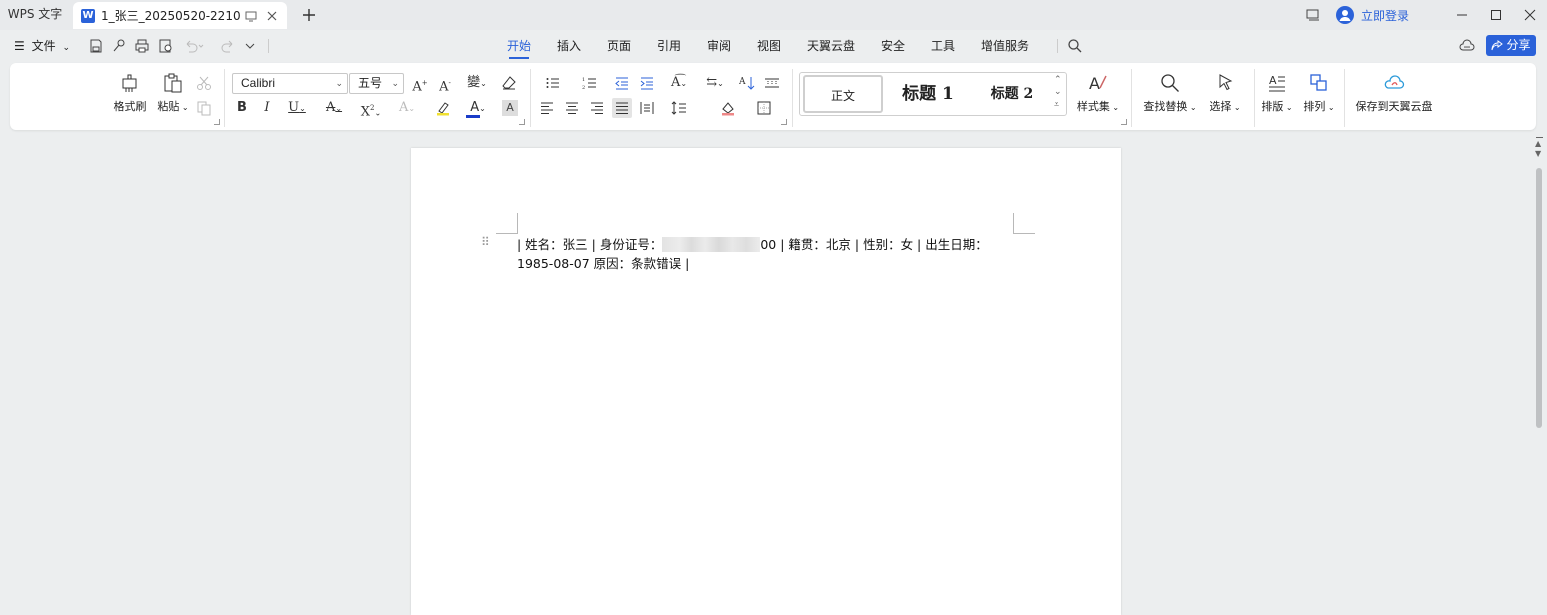 The height and width of the screenshot is (615, 1547). I want to click on increase-font-size-icon: A+, so click(420, 84).